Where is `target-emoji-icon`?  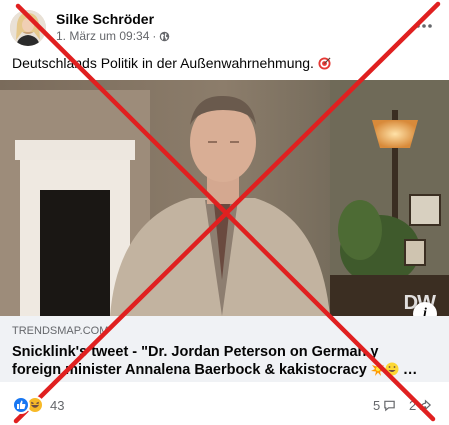
target-emoji-icon is located at coordinates (324, 63).